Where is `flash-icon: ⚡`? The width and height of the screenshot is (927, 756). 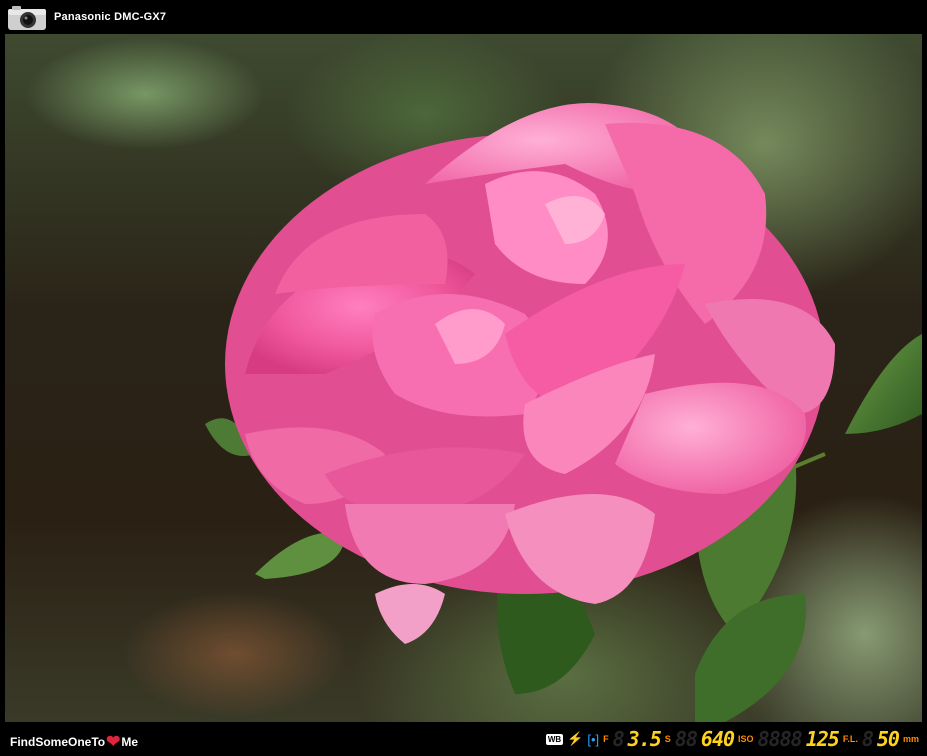 flash-icon: ⚡ is located at coordinates (575, 738).